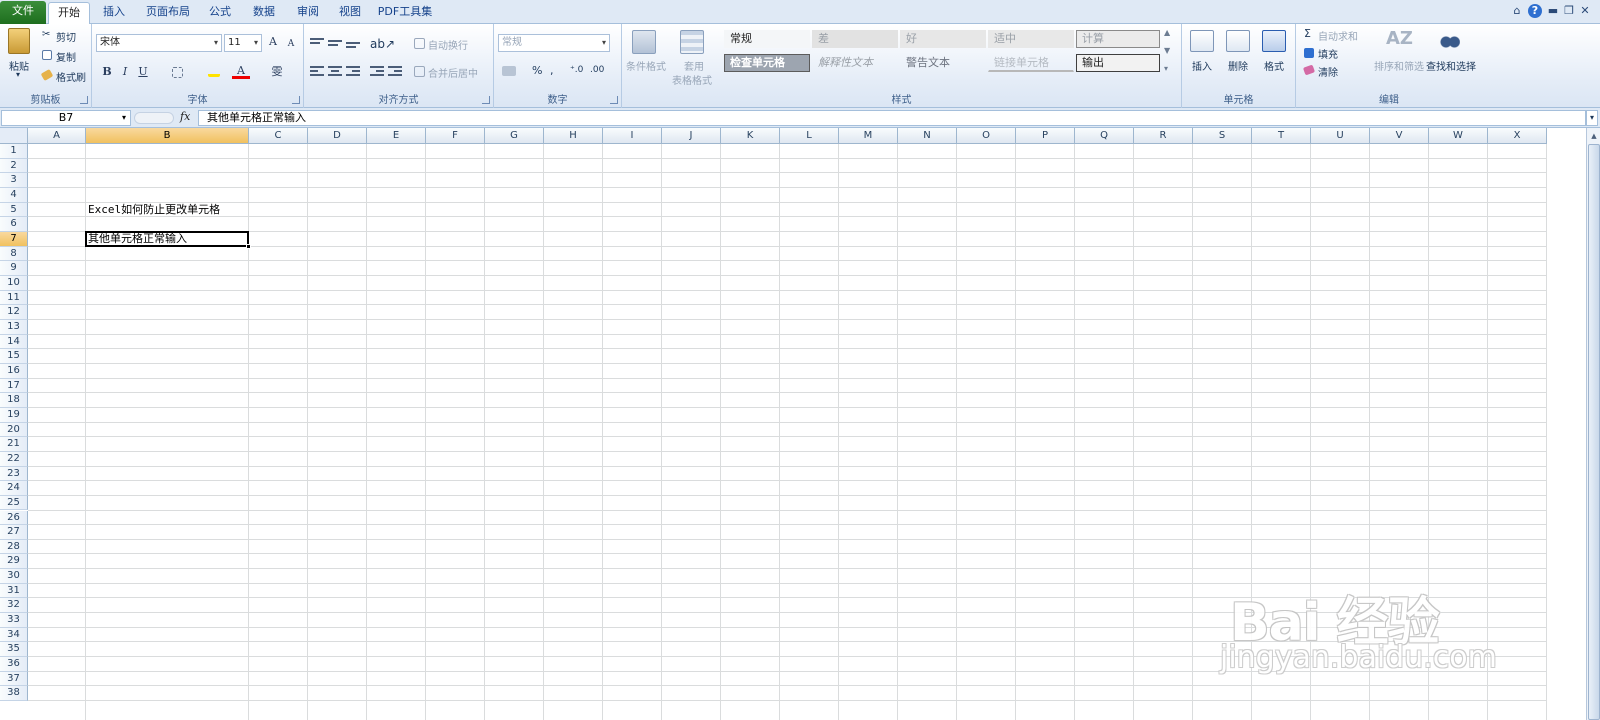 The width and height of the screenshot is (1600, 720). I want to click on style-neutral: 适中, so click(1031, 39).